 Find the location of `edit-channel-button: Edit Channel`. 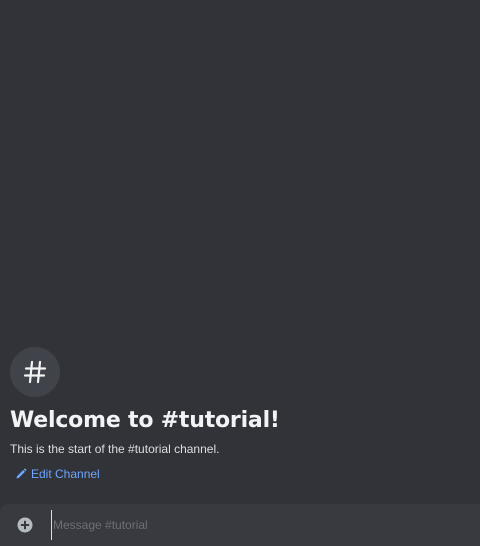

edit-channel-button: Edit Channel is located at coordinates (57, 474).